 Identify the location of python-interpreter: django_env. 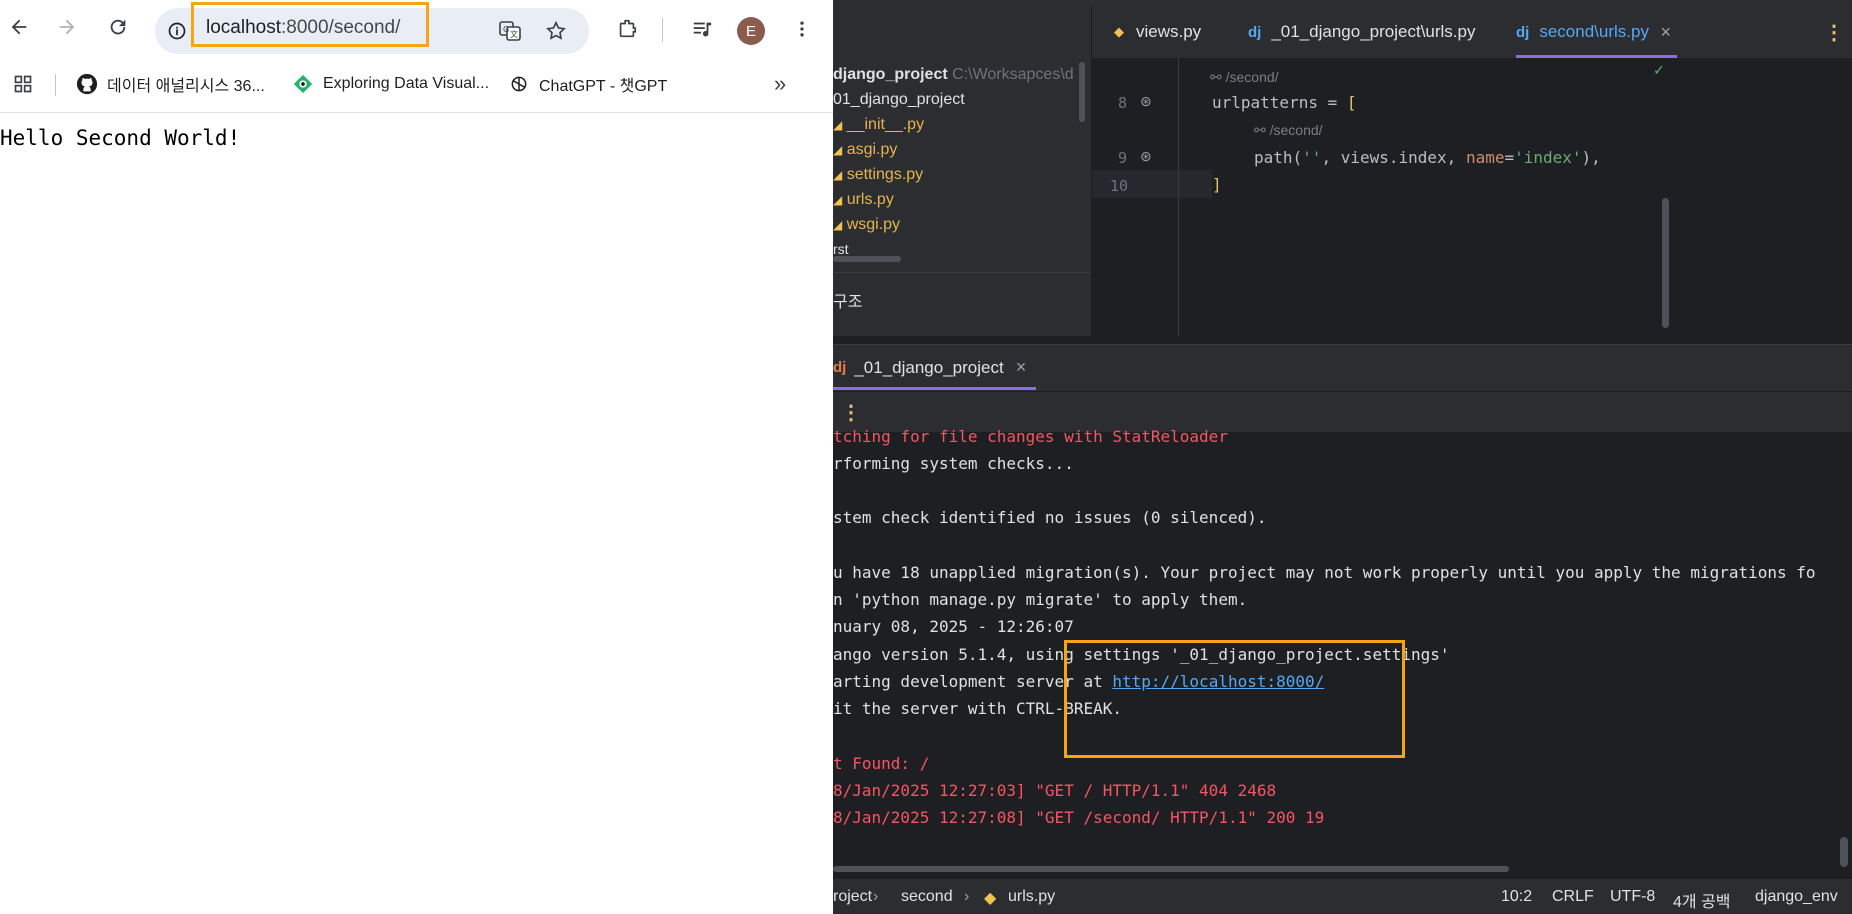
(1796, 897).